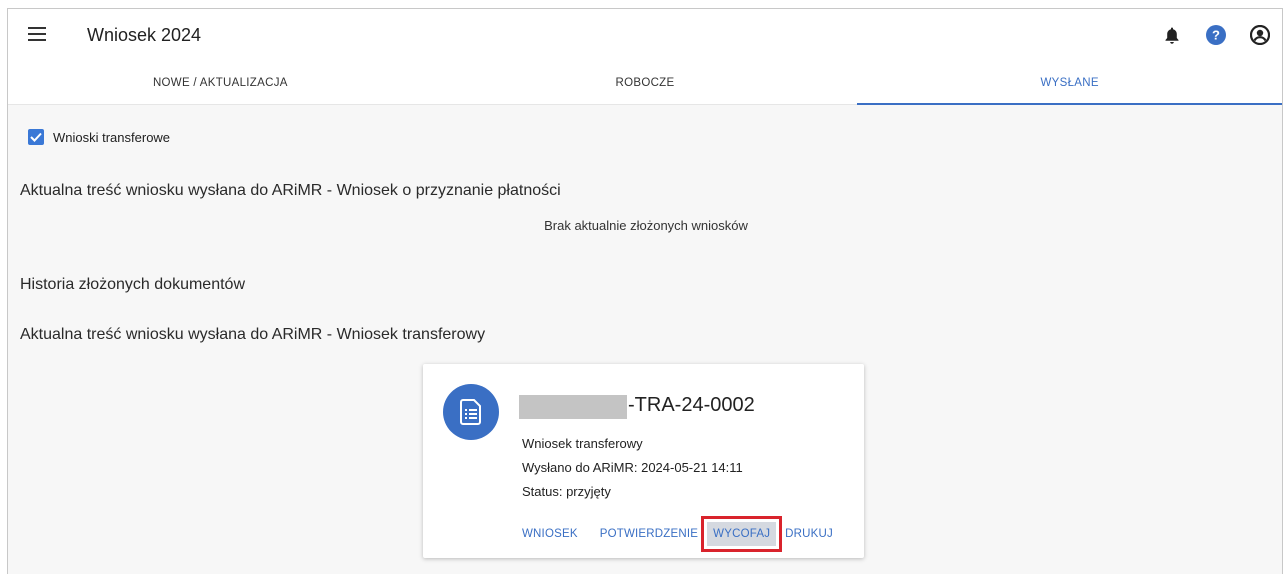 This screenshot has width=1283, height=574. What do you see at coordinates (550, 534) in the screenshot?
I see `wniosek-button: WNIOSEK` at bounding box center [550, 534].